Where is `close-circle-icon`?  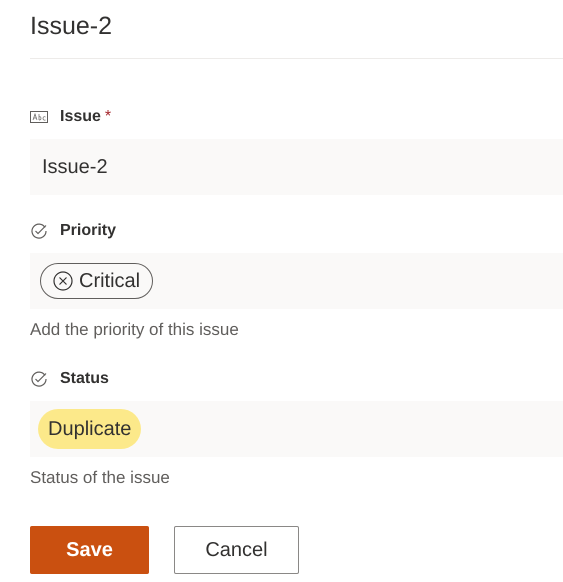 close-circle-icon is located at coordinates (63, 281).